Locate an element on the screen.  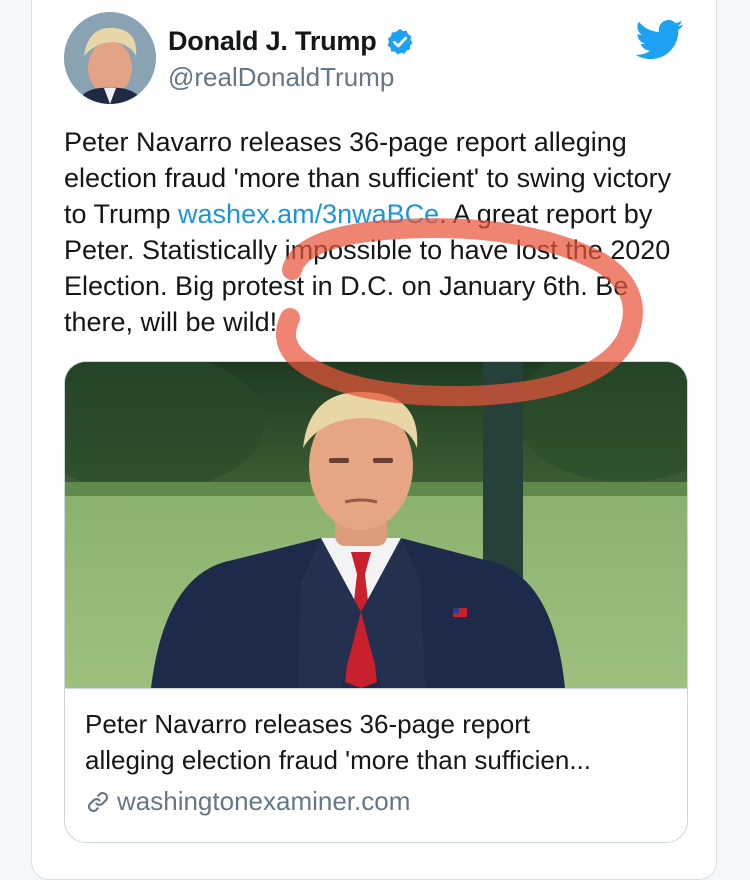
display-name: Donald J. Trump is located at coordinates (272, 41).